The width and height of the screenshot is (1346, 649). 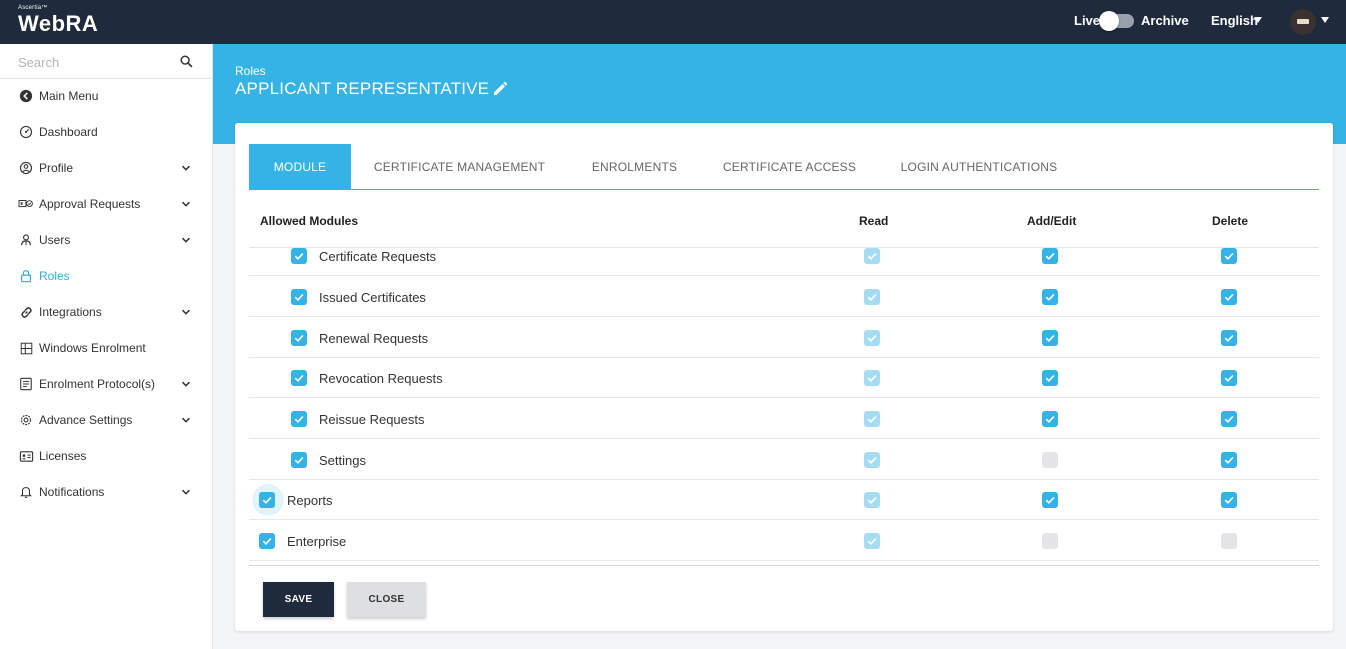 I want to click on sidebar-item-label: Approval Requests, so click(x=90, y=204).